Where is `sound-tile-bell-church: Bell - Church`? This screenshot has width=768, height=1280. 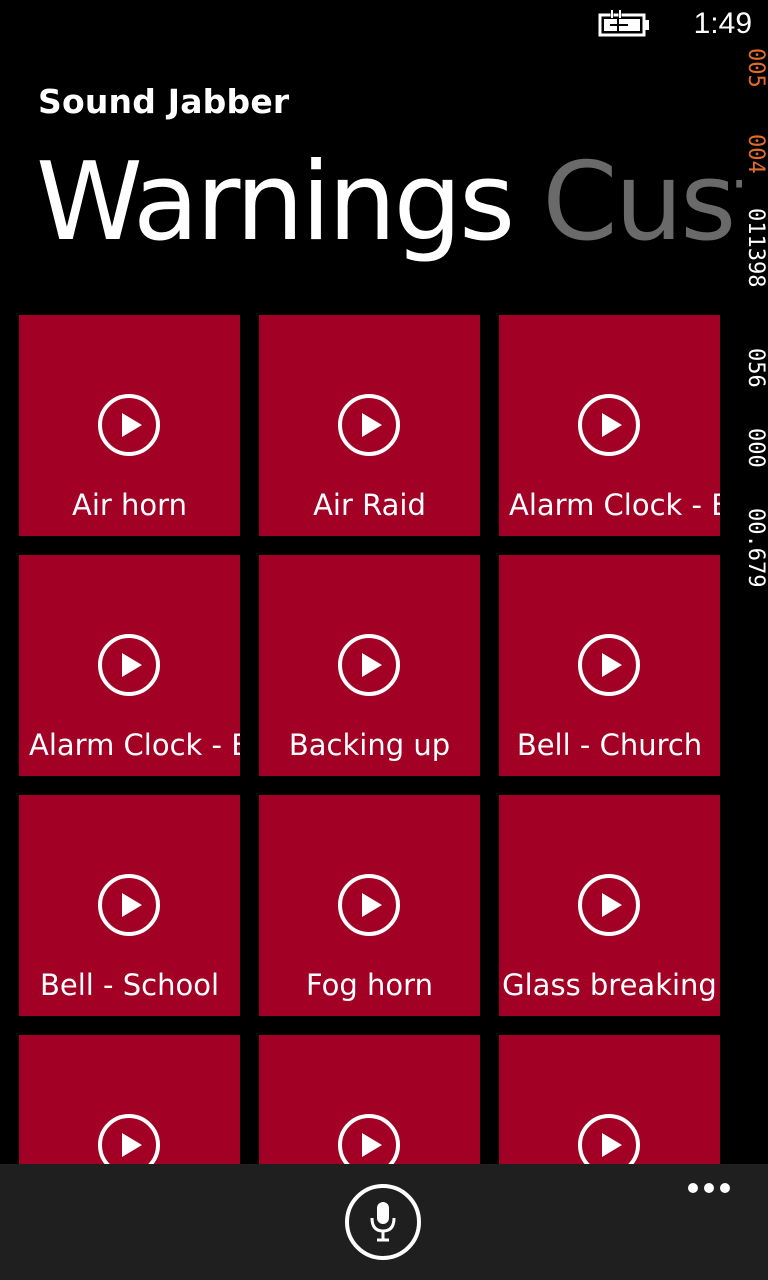
sound-tile-bell-church: Bell - Church is located at coordinates (609, 665).